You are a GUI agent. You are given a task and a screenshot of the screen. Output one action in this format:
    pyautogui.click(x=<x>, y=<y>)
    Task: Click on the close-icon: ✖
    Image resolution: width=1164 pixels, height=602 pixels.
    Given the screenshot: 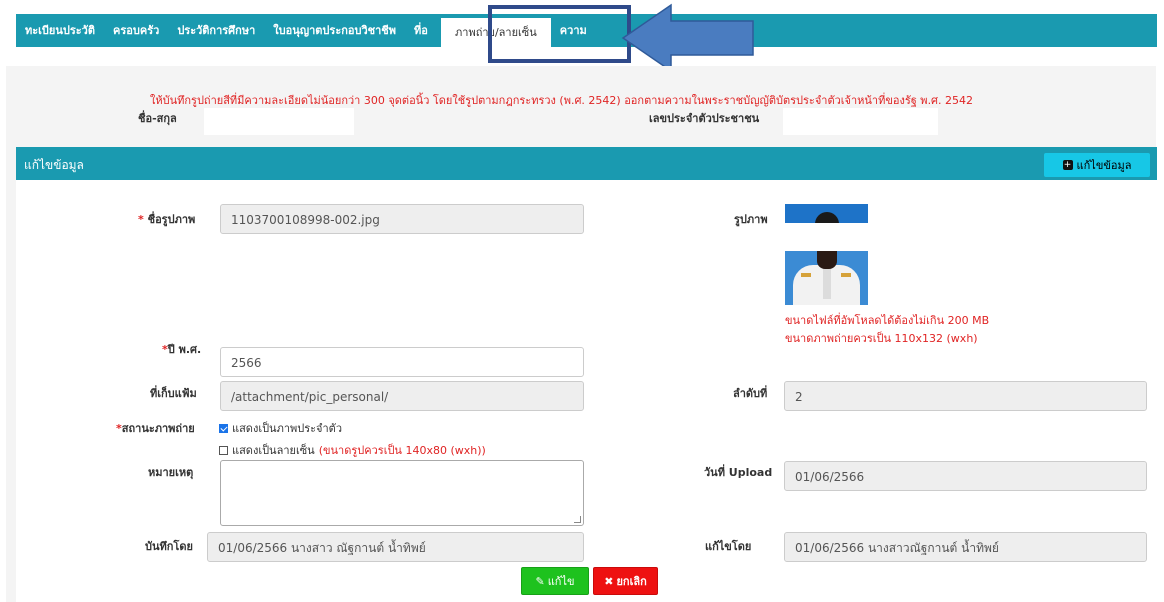 What is the action you would take?
    pyautogui.click(x=609, y=581)
    